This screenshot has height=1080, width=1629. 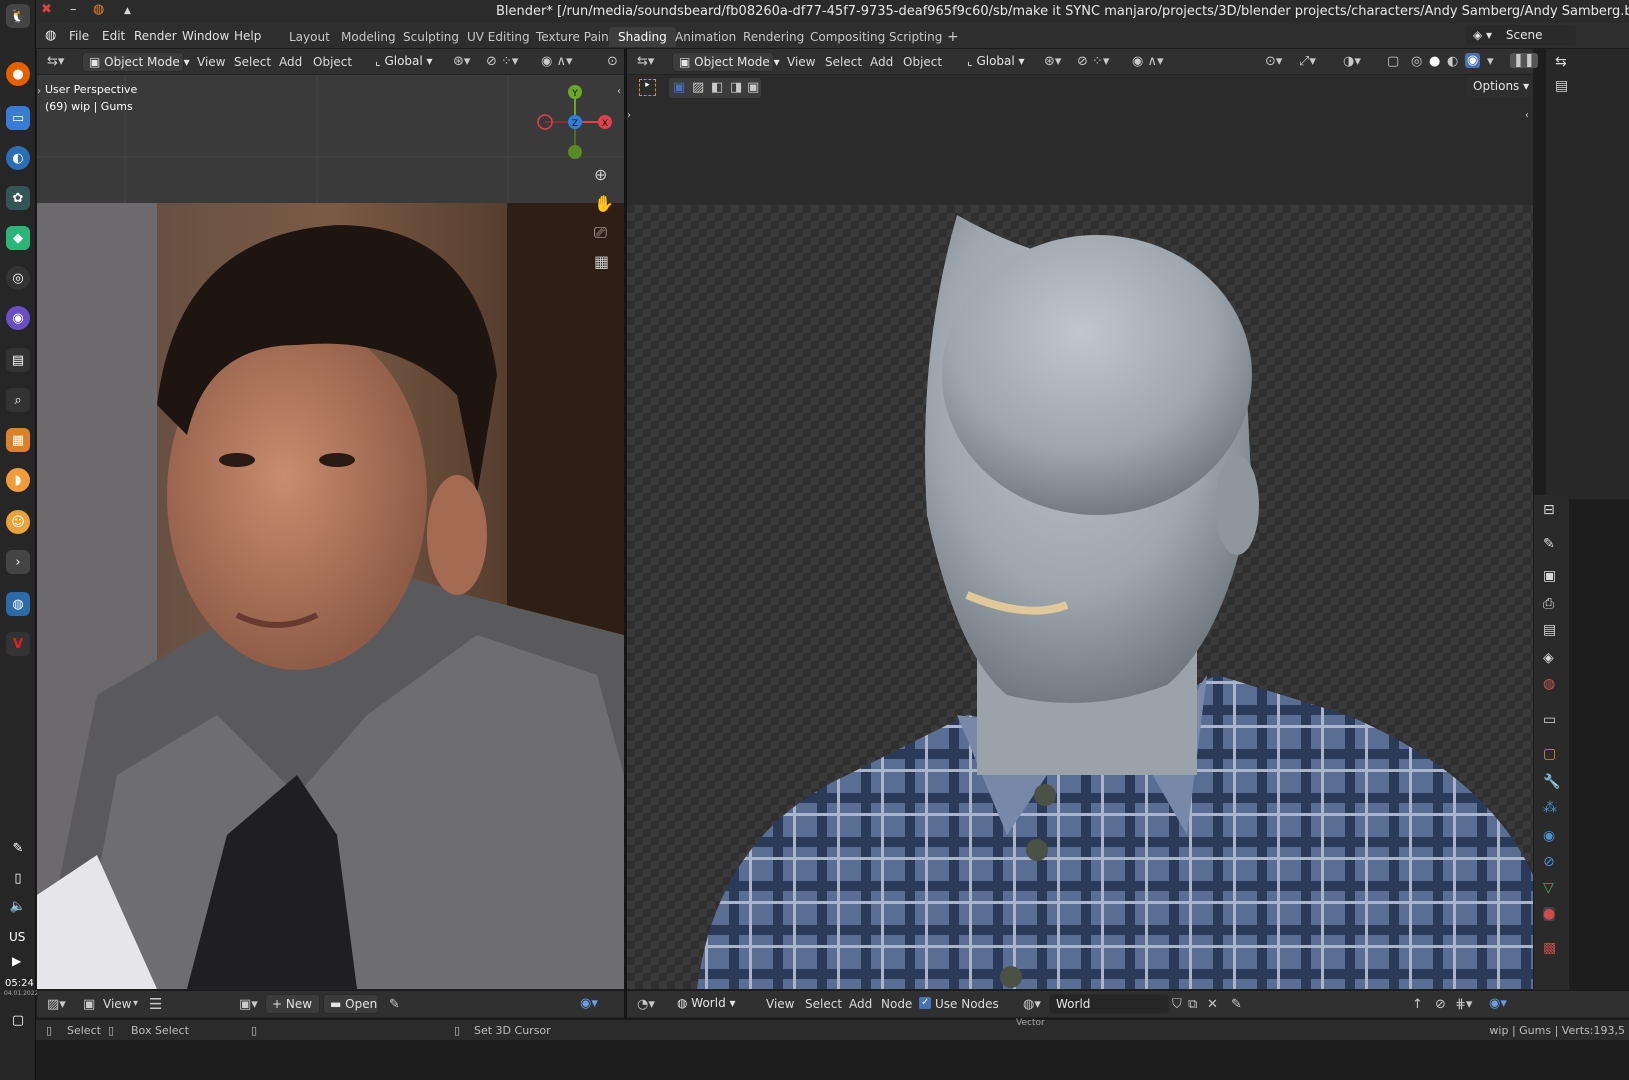 I want to click on mode-dropdown: ▣ Object Mode ▾, so click(x=136, y=62).